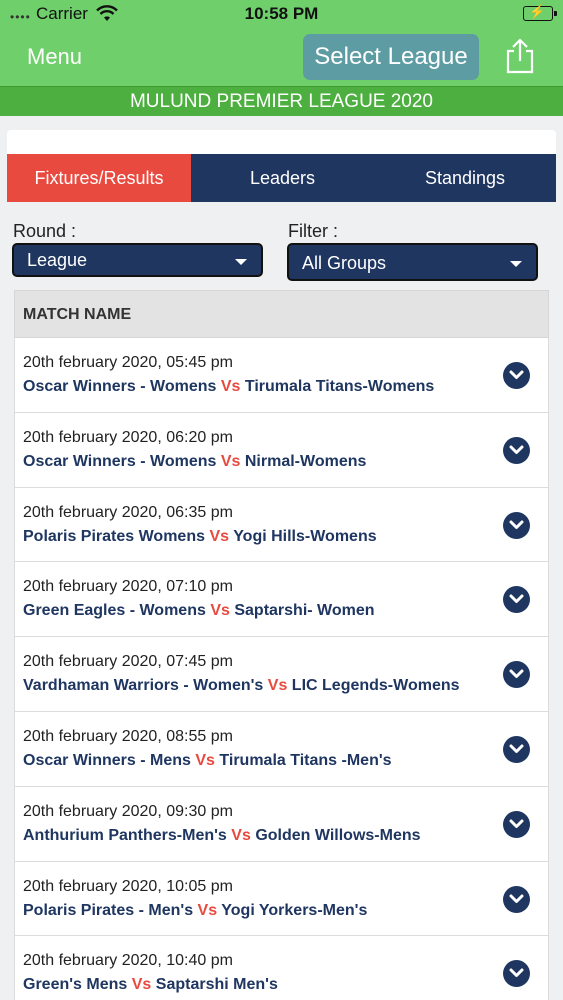 This screenshot has height=1000, width=563. I want to click on team-away: Saptarshi Men's, so click(216, 985).